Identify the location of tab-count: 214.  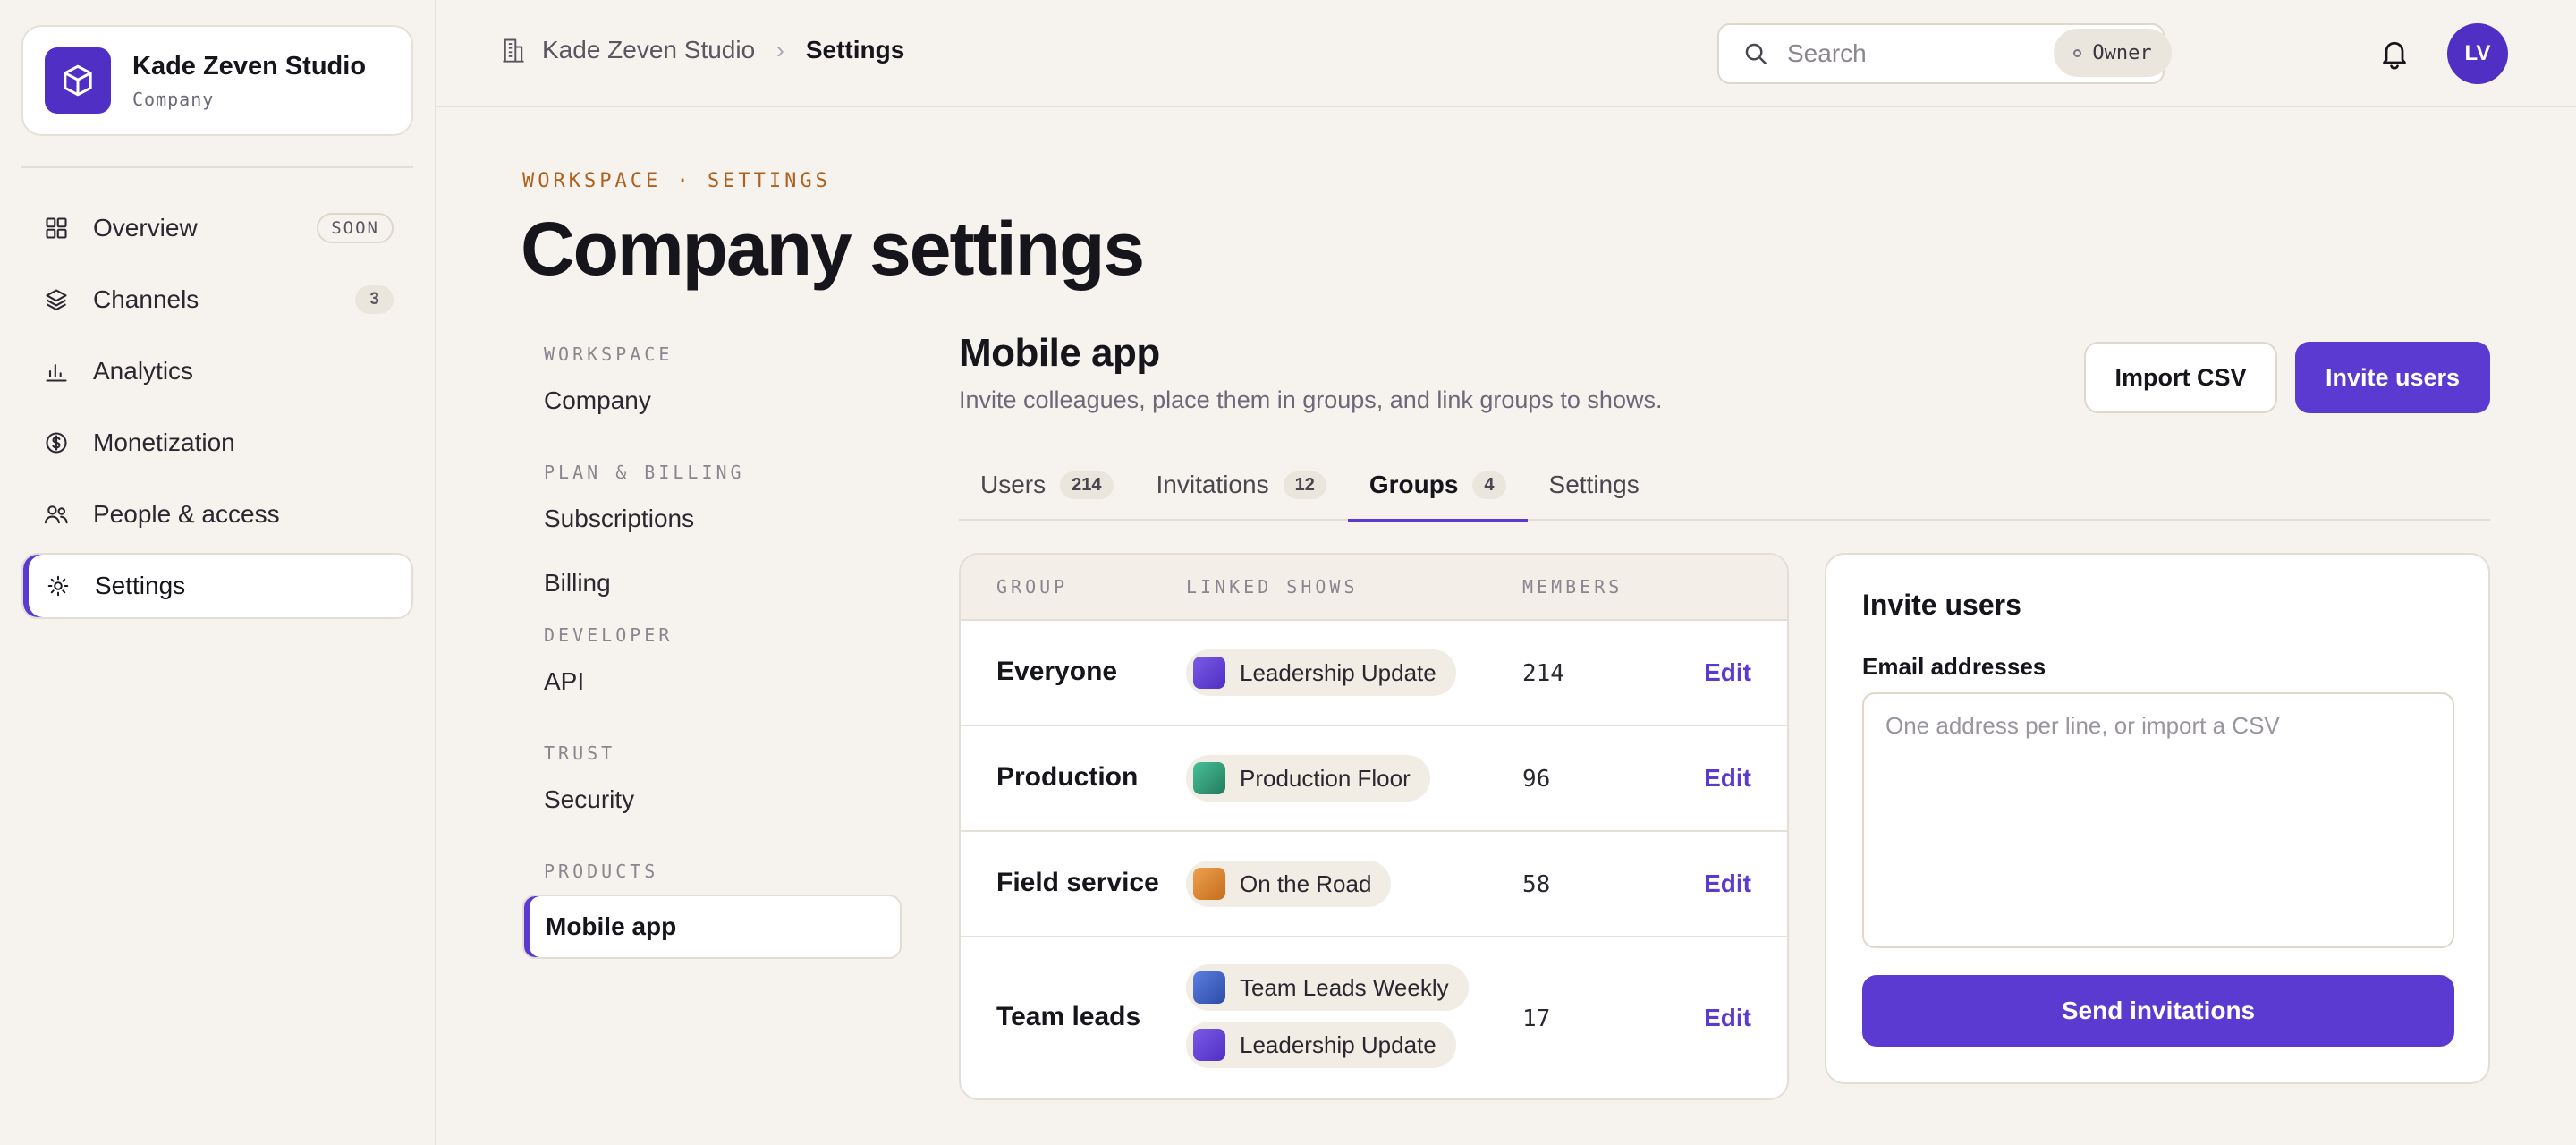
(1087, 485).